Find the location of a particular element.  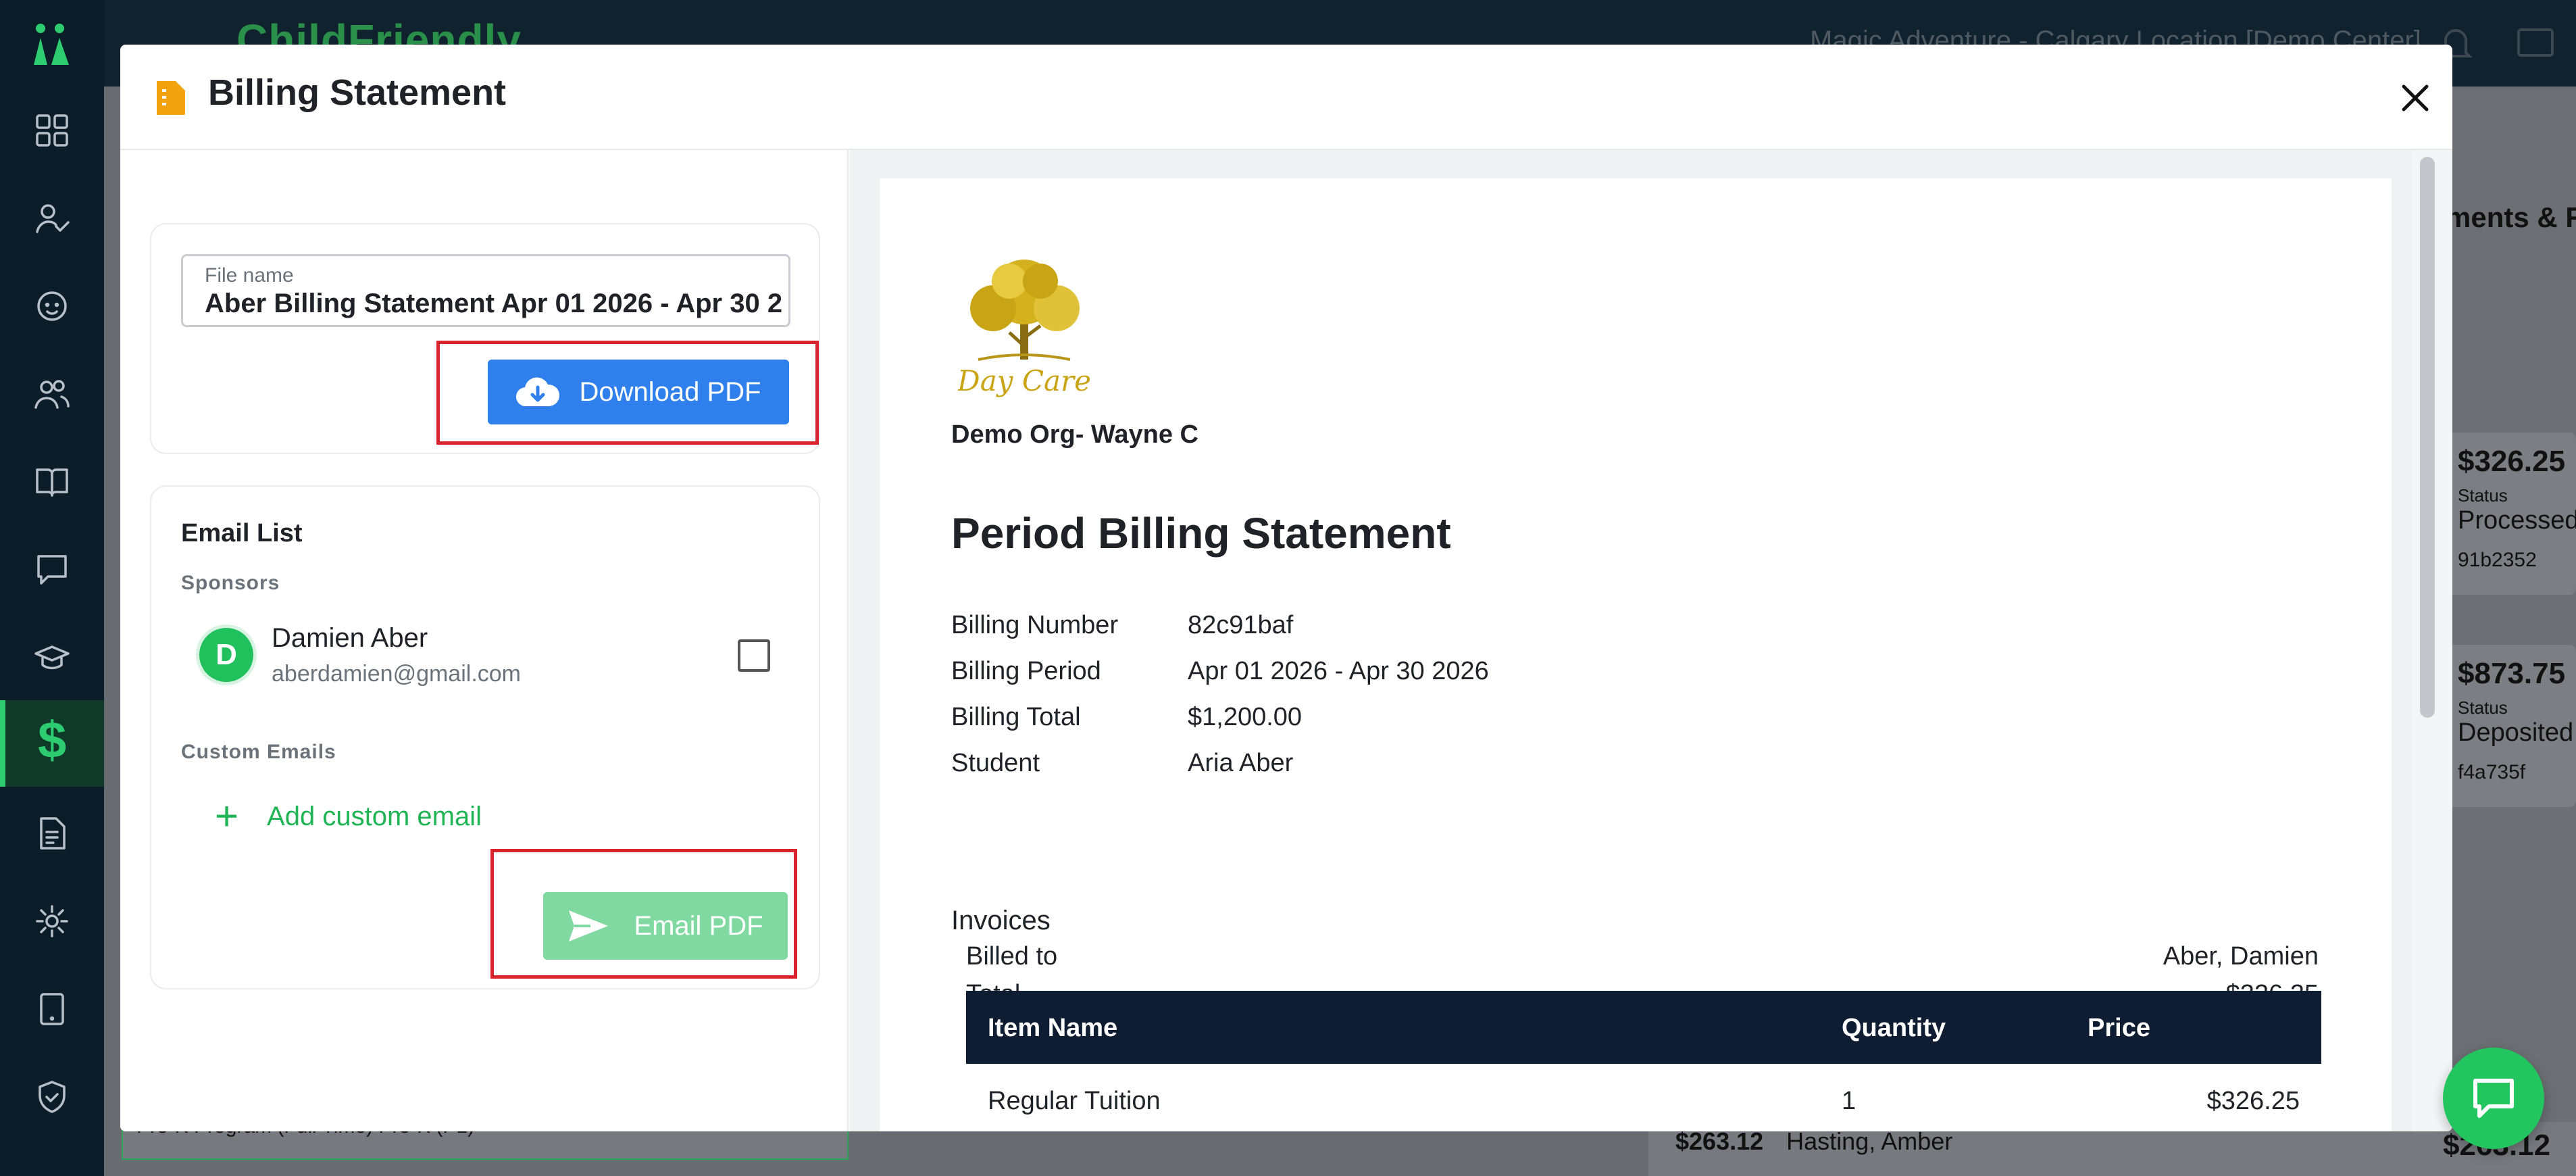

day-care-logo: Day Care is located at coordinates (1024, 328).